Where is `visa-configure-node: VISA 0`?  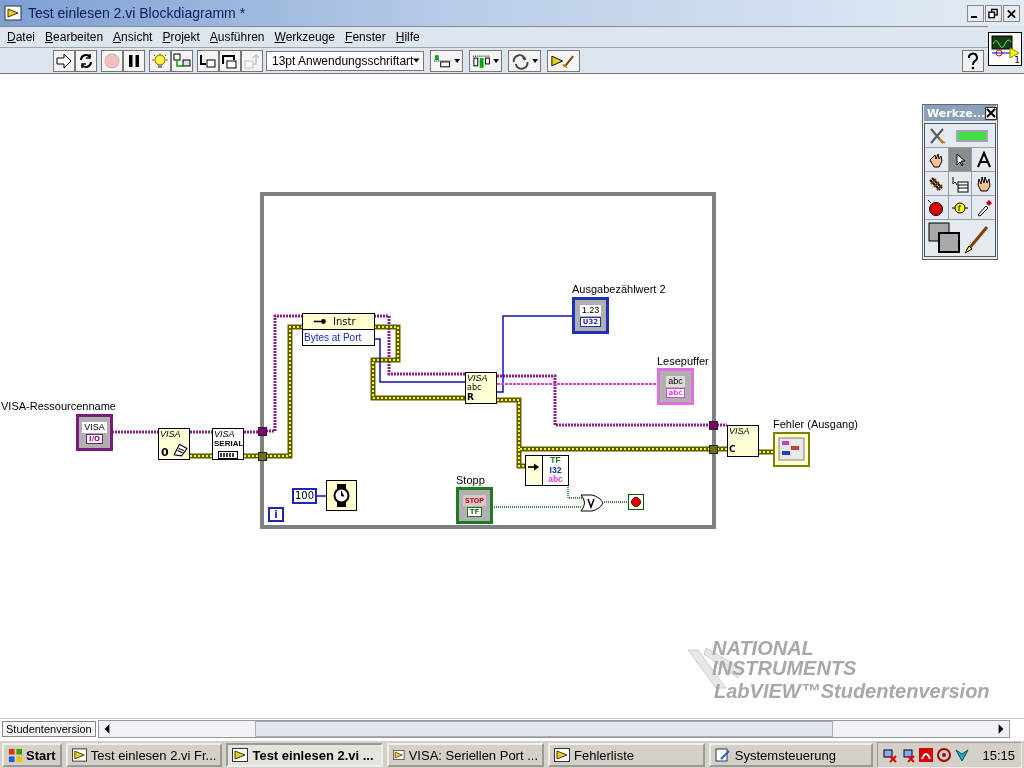 visa-configure-node: VISA 0 is located at coordinates (174, 444).